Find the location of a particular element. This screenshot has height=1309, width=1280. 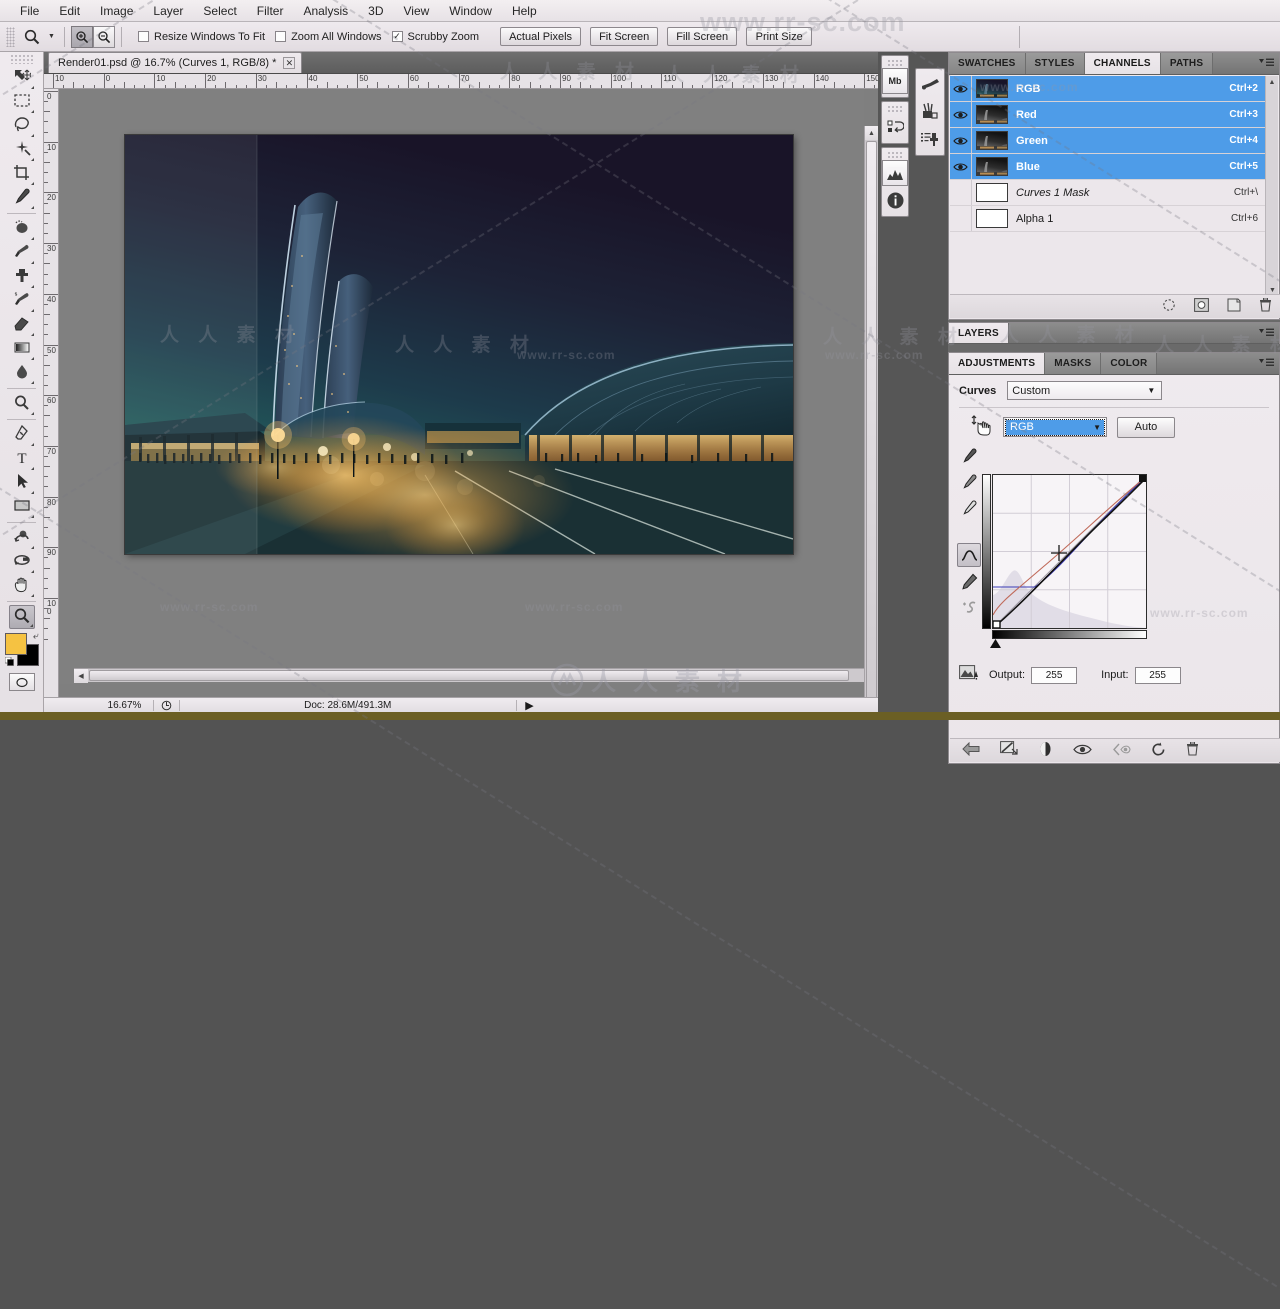

tab-paths: PATHS is located at coordinates (1187, 63).